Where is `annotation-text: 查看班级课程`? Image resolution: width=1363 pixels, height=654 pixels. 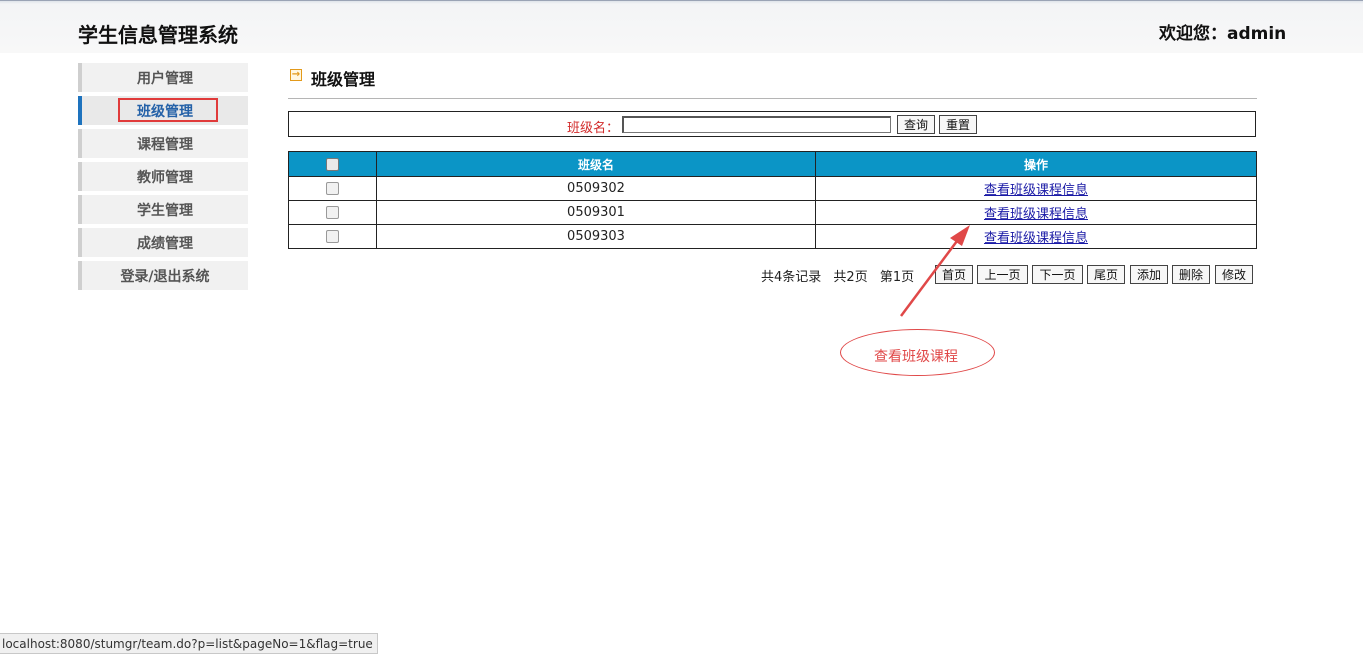 annotation-text: 查看班级课程 is located at coordinates (916, 357).